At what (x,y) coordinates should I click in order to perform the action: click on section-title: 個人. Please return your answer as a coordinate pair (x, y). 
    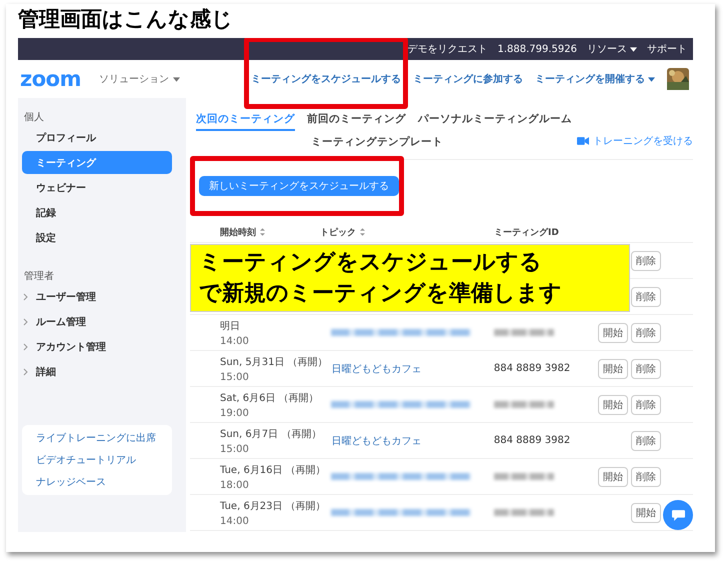
    Looking at the image, I should click on (34, 118).